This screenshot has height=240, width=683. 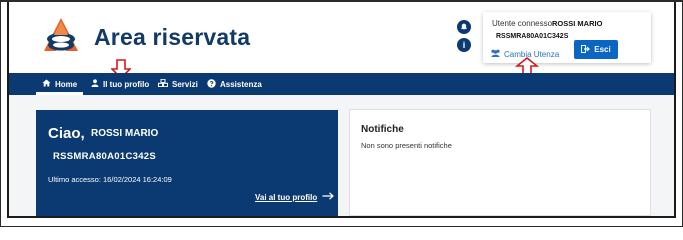 What do you see at coordinates (66, 84) in the screenshot?
I see `nav-label-home: Home` at bounding box center [66, 84].